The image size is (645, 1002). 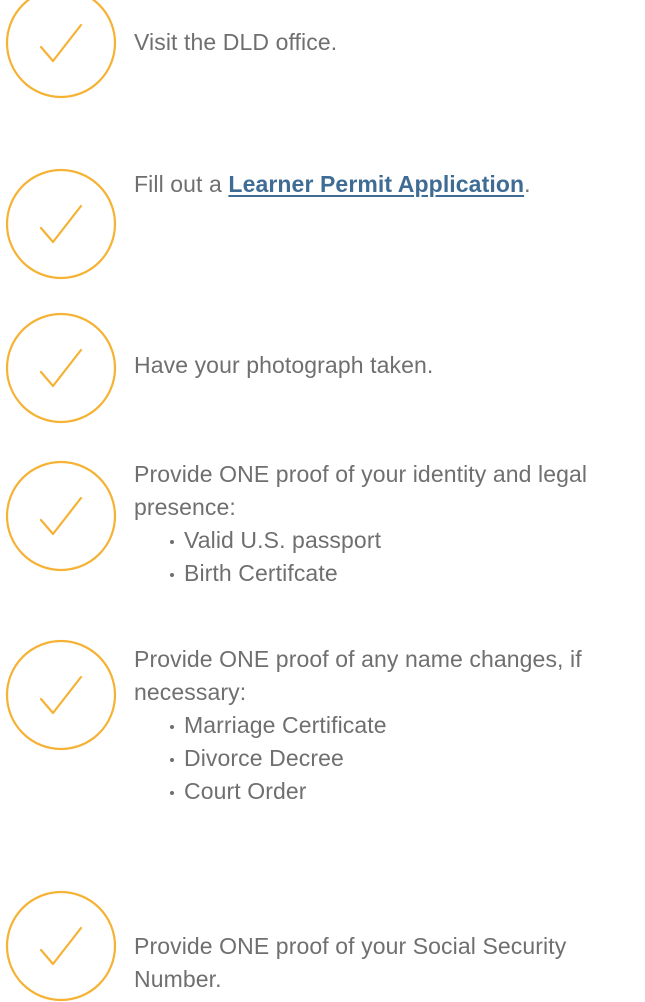 I want to click on step-text: Visit the DLD office., so click(x=236, y=42).